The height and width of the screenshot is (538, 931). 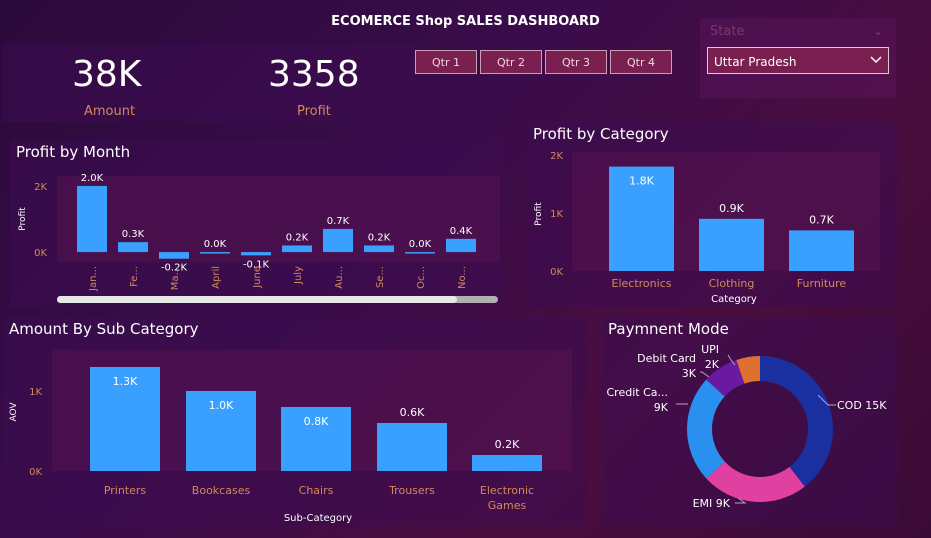 What do you see at coordinates (661, 407) in the screenshot?
I see `slice-label: 9K` at bounding box center [661, 407].